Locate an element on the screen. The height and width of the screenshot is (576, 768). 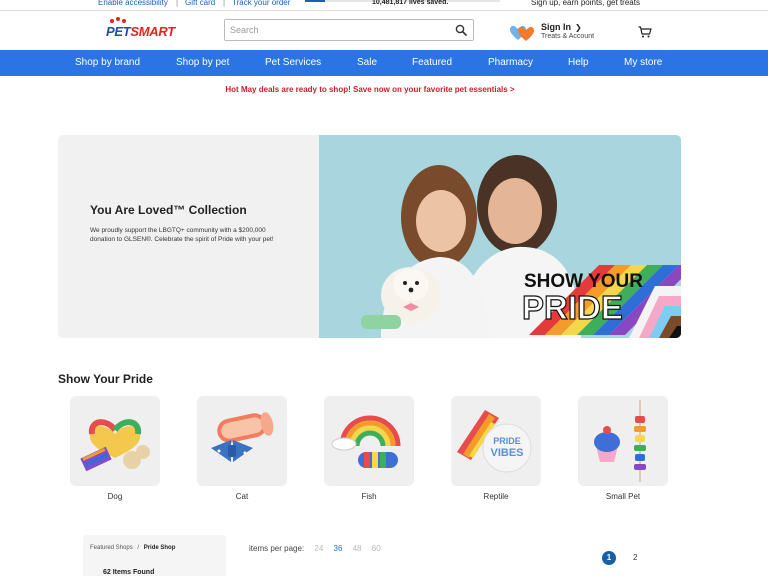
breadcrumb: Featured Shops / Pride Shop is located at coordinates (132, 548).